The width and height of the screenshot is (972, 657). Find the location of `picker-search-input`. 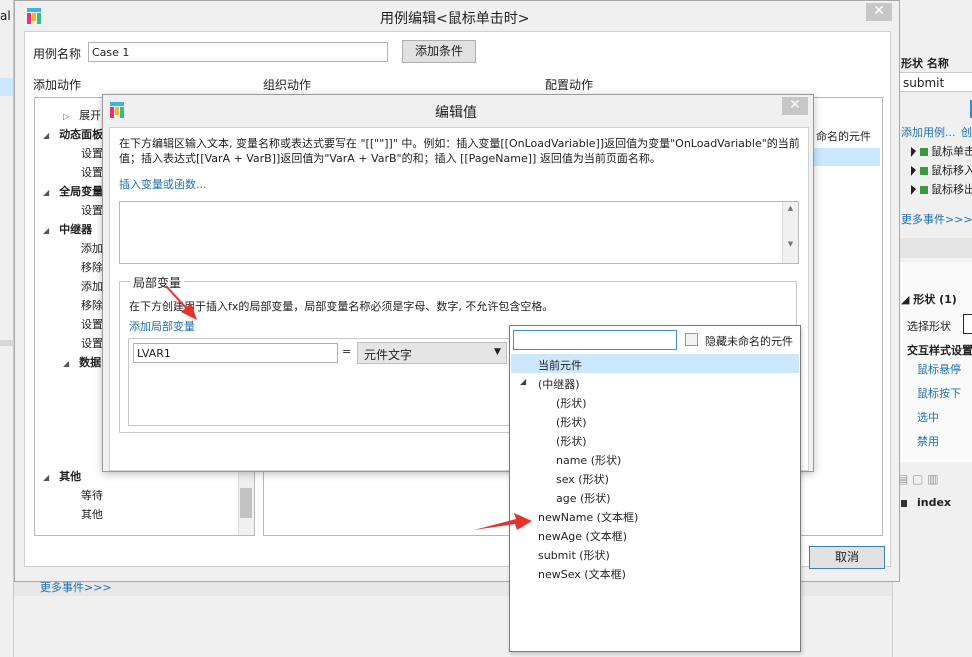

picker-search-input is located at coordinates (595, 340).